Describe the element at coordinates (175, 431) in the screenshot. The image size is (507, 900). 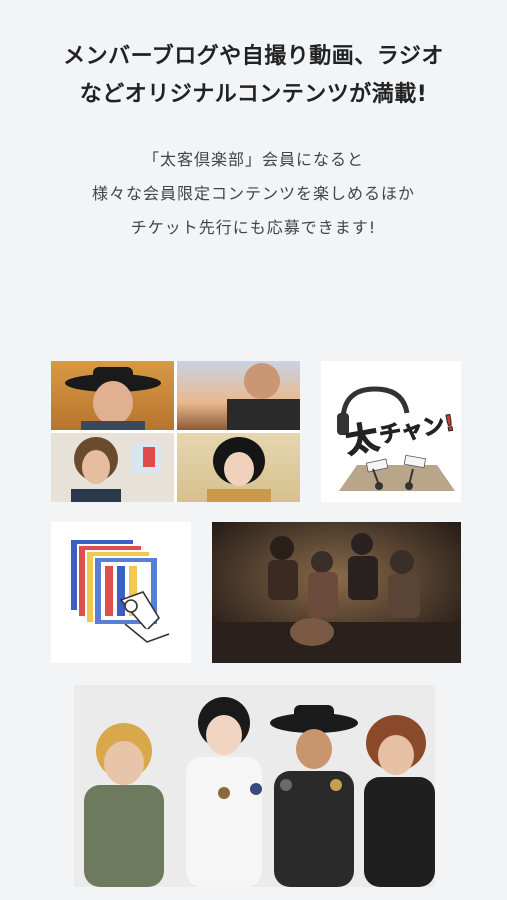
I see `video-call-image` at that location.